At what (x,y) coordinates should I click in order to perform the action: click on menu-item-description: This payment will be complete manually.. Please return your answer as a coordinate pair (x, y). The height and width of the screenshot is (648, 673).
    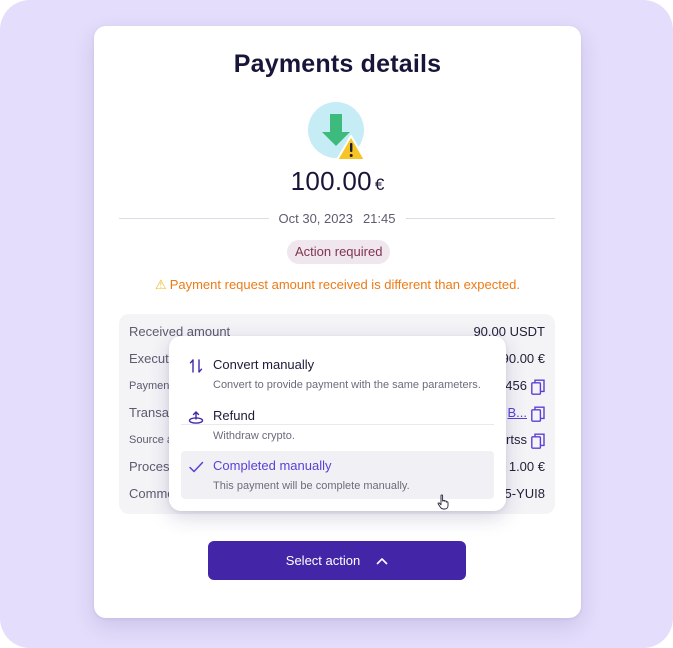
    Looking at the image, I should click on (311, 486).